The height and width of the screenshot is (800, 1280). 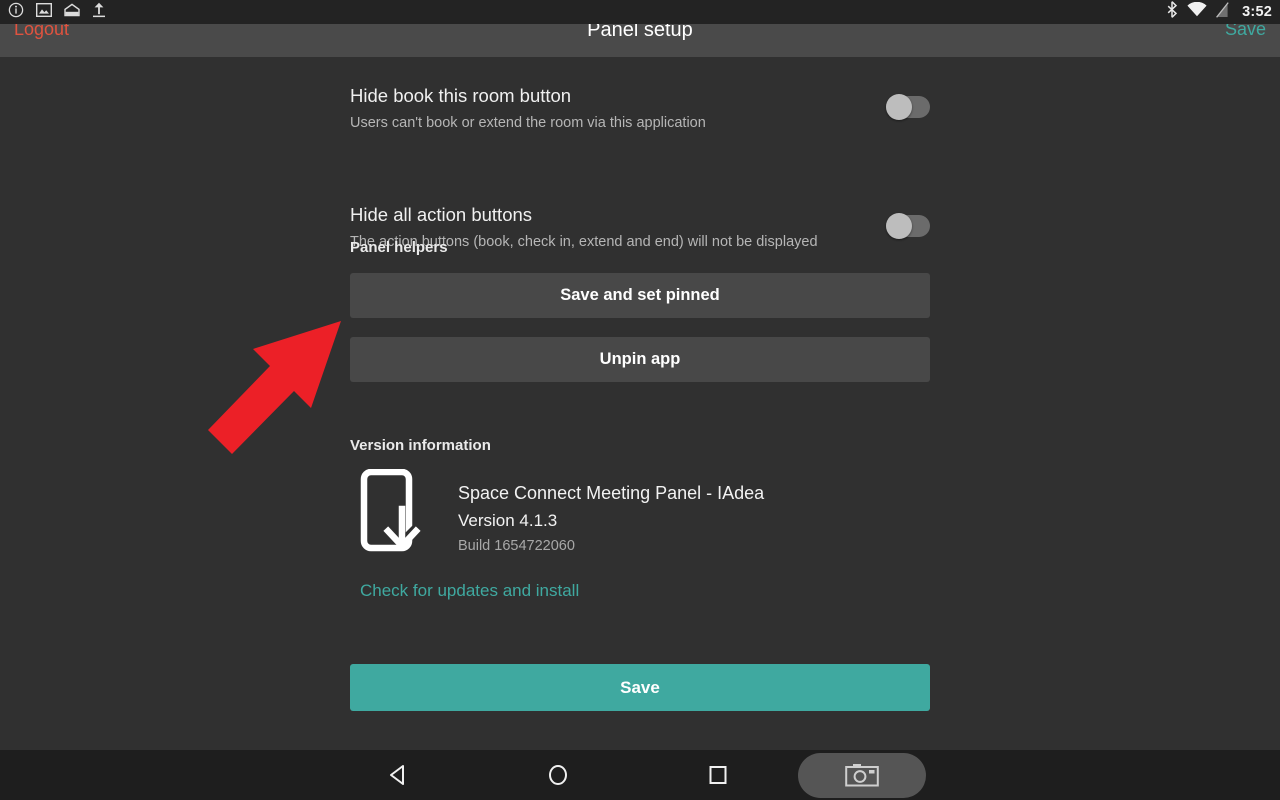 What do you see at coordinates (640, 247) in the screenshot?
I see `panel-helpers-label: Panel helpers` at bounding box center [640, 247].